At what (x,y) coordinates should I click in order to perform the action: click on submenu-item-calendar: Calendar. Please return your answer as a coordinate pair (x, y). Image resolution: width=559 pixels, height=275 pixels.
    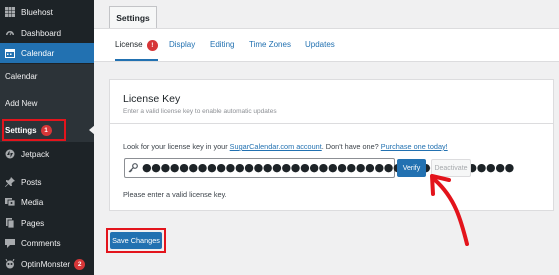
    Looking at the image, I should click on (47, 76).